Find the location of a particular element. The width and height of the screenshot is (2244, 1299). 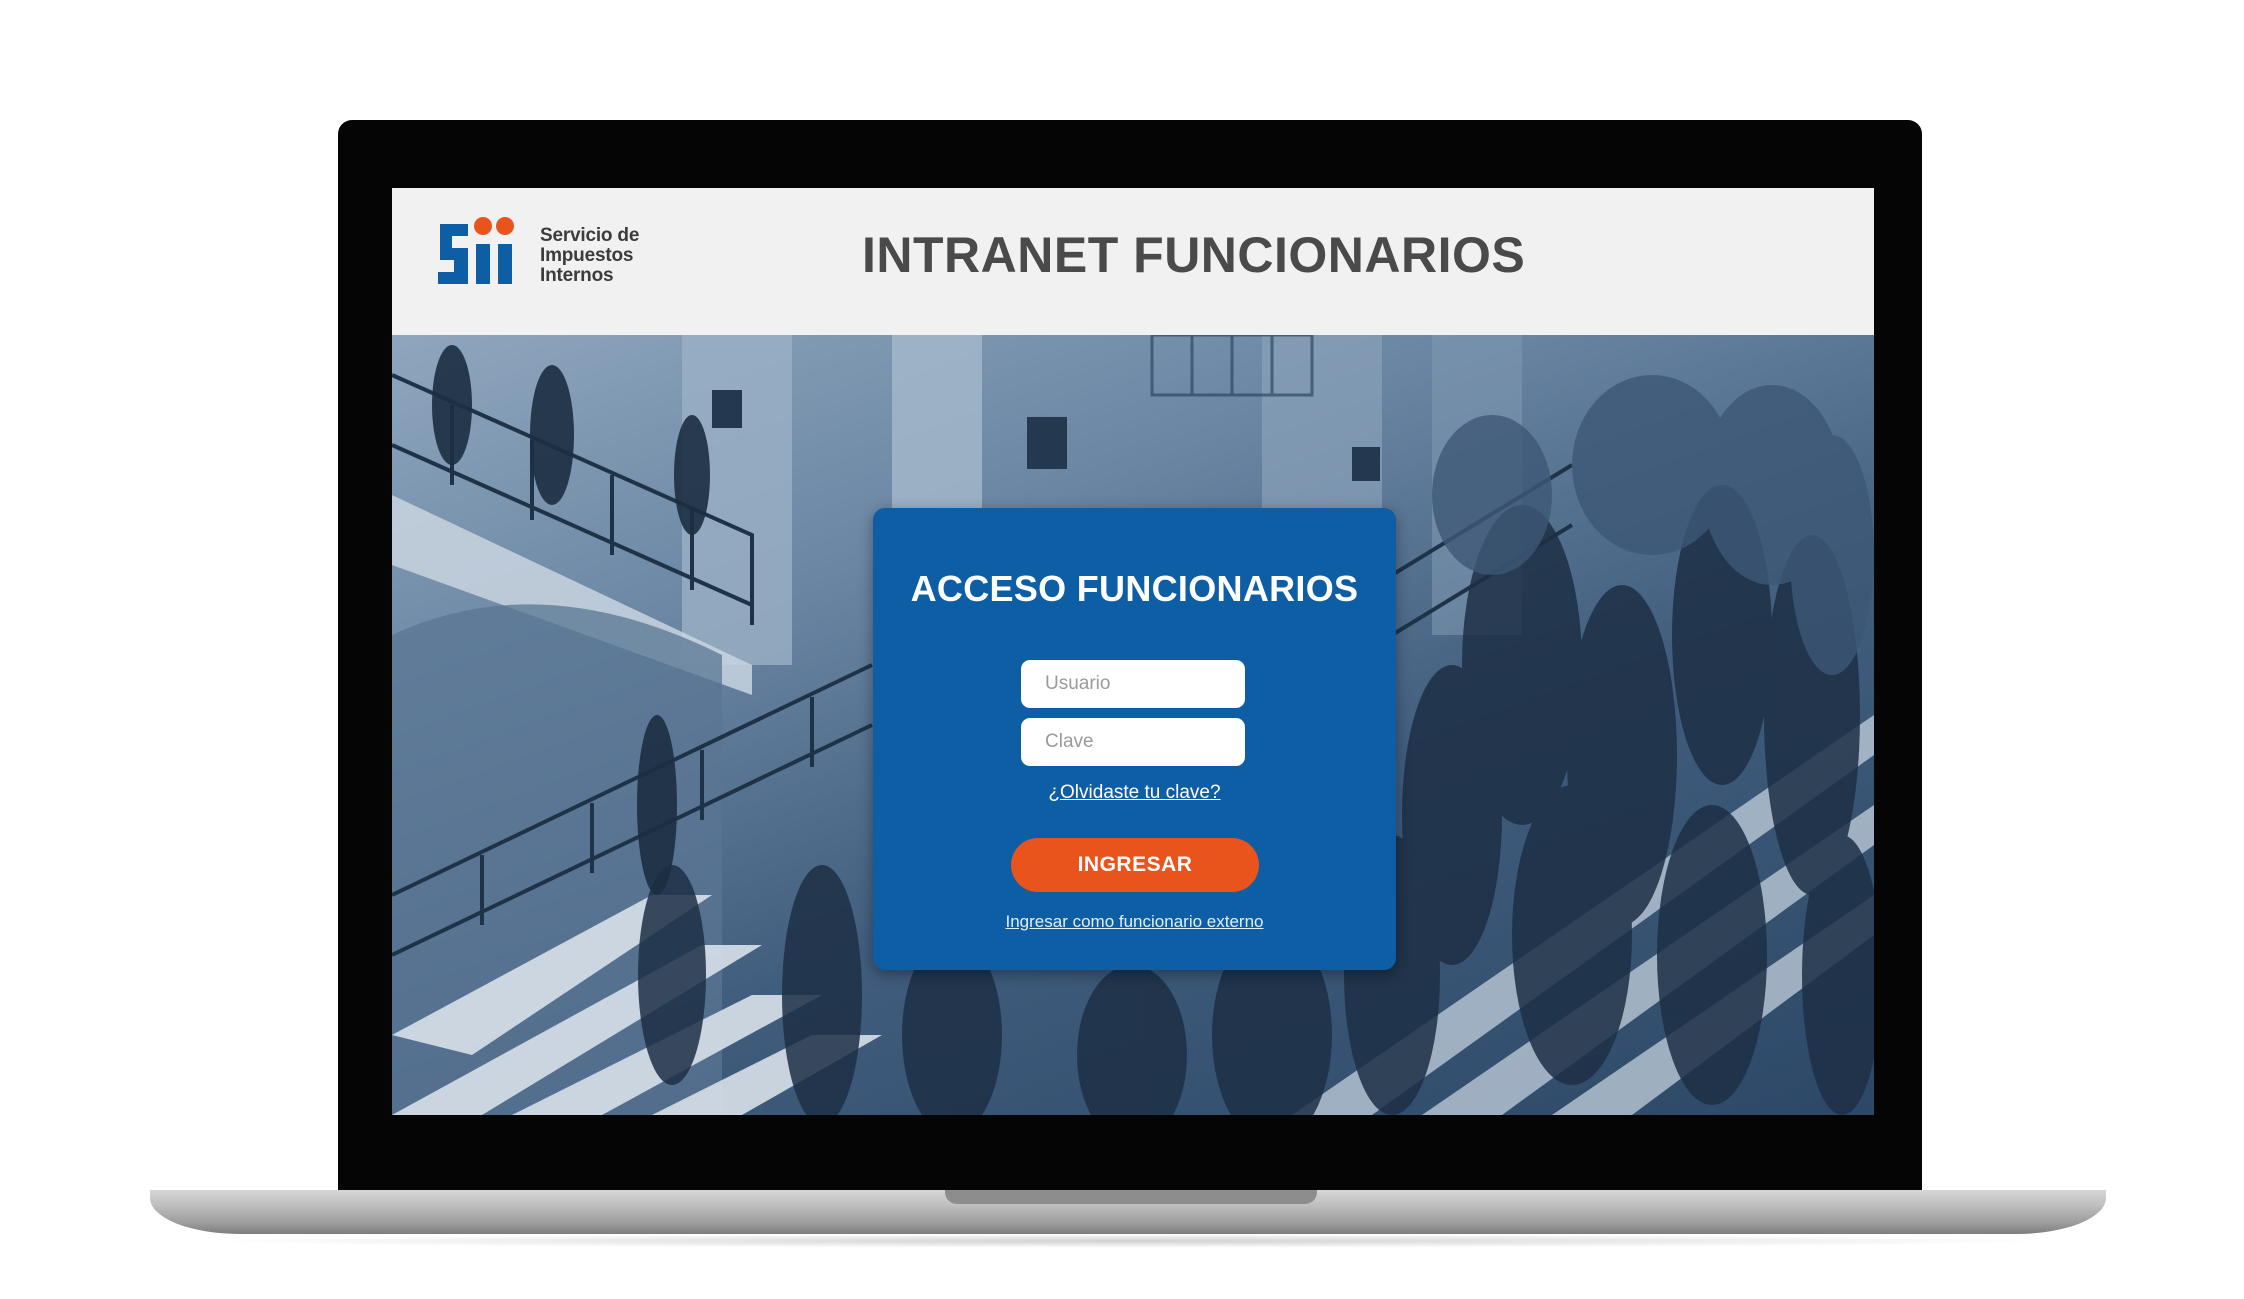

logo-text-line: Internos is located at coordinates (577, 275).